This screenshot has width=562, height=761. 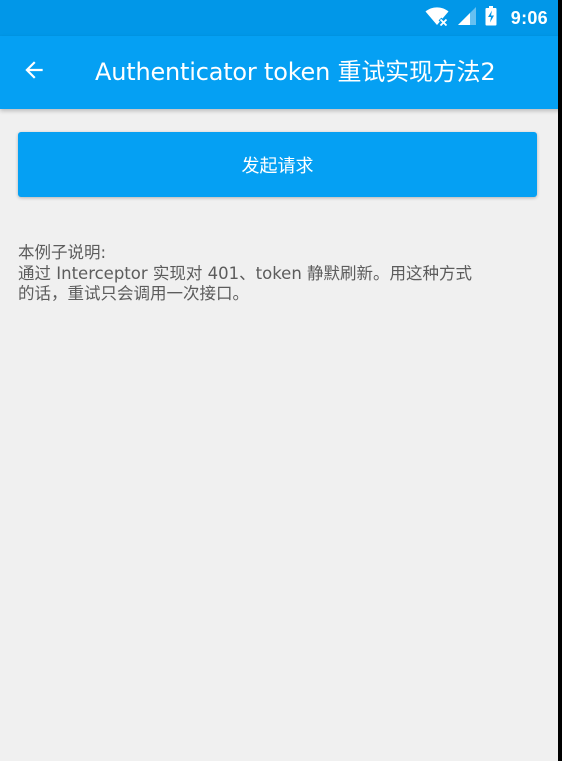 I want to click on app-bar: Authenticator token 重试实现方法2, so click(x=281, y=72).